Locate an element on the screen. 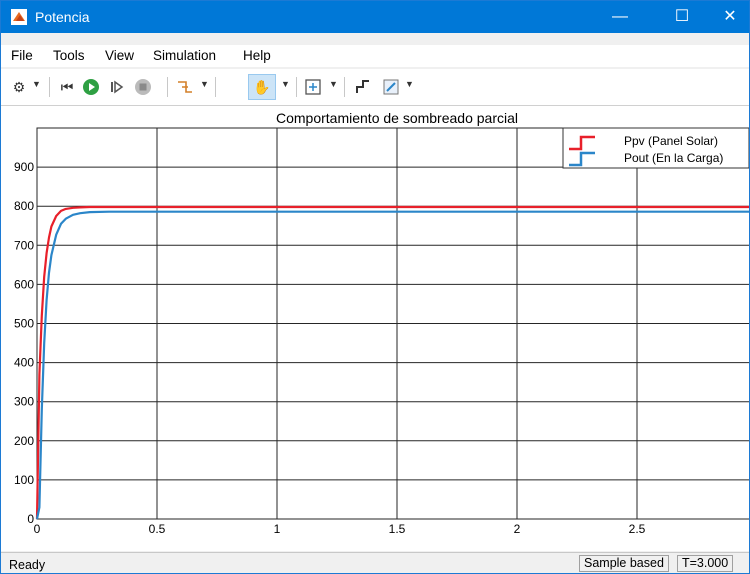 The height and width of the screenshot is (574, 750). run-icon is located at coordinates (91, 87).